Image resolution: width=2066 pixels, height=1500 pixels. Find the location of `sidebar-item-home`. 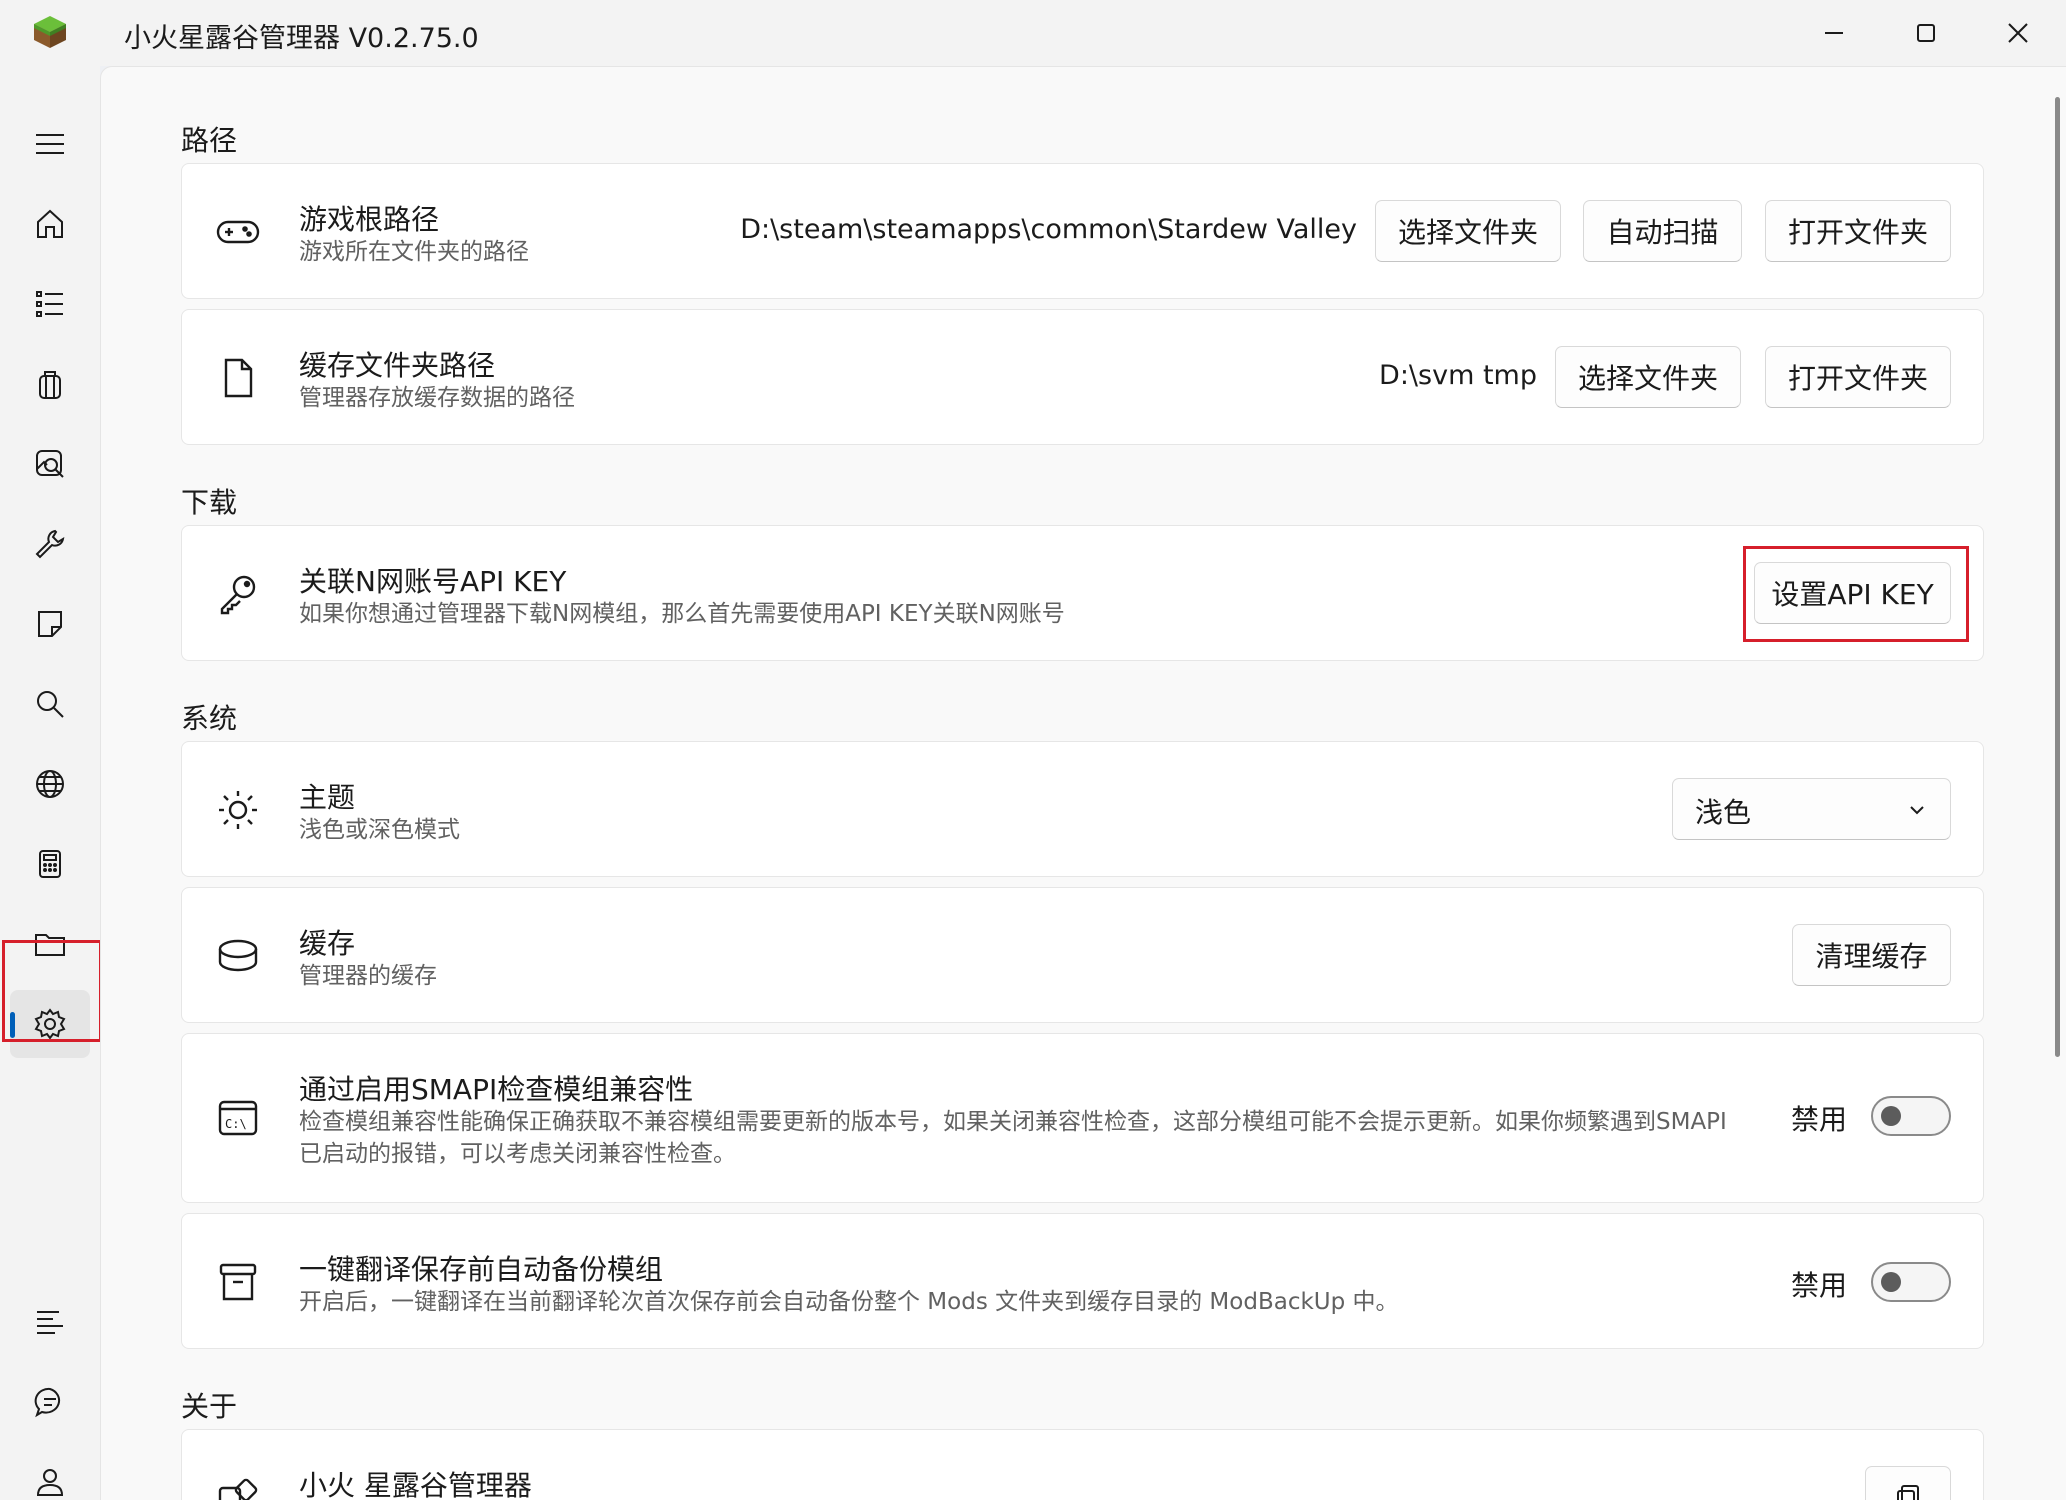

sidebar-item-home is located at coordinates (50, 224).